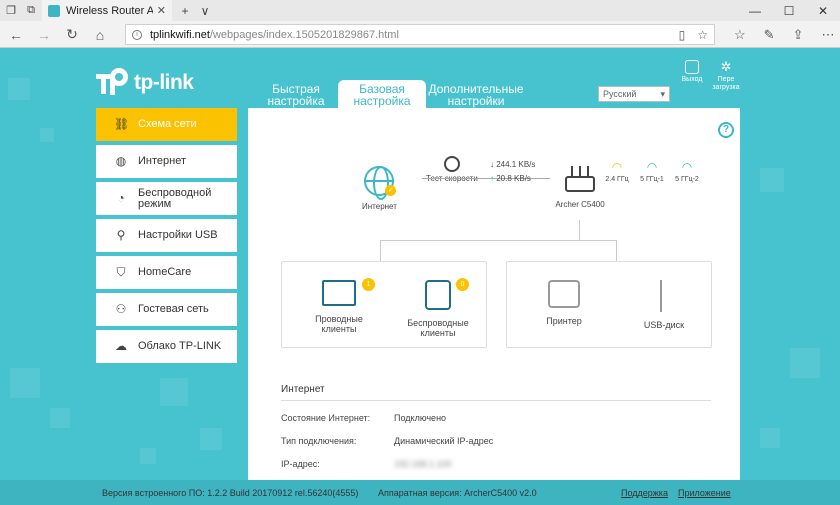 The width and height of the screenshot is (840, 505). I want to click on show-tabs-icon: ⧉, so click(31, 10).